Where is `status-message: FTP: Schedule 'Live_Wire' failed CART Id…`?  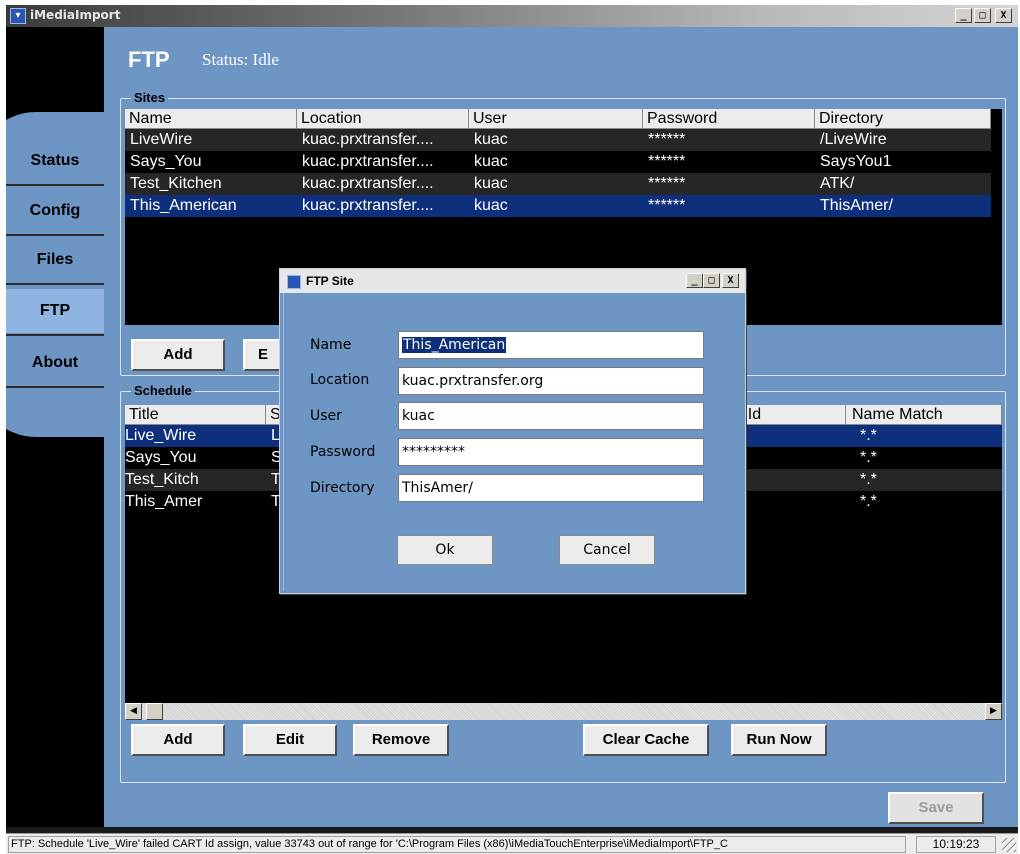
status-message: FTP: Schedule 'Live_Wire' failed CART Id… is located at coordinates (457, 844).